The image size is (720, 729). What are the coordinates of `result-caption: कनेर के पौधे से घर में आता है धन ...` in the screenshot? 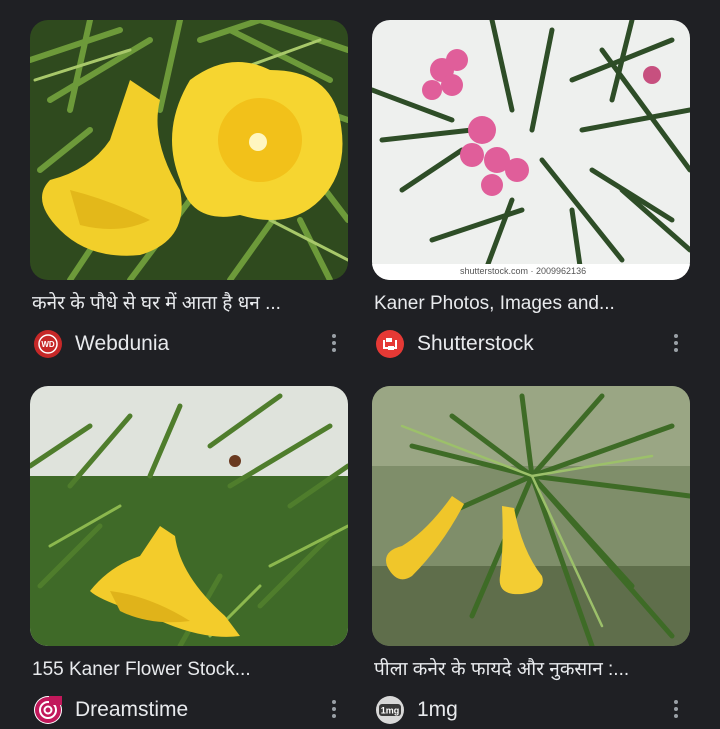 It's located at (189, 304).